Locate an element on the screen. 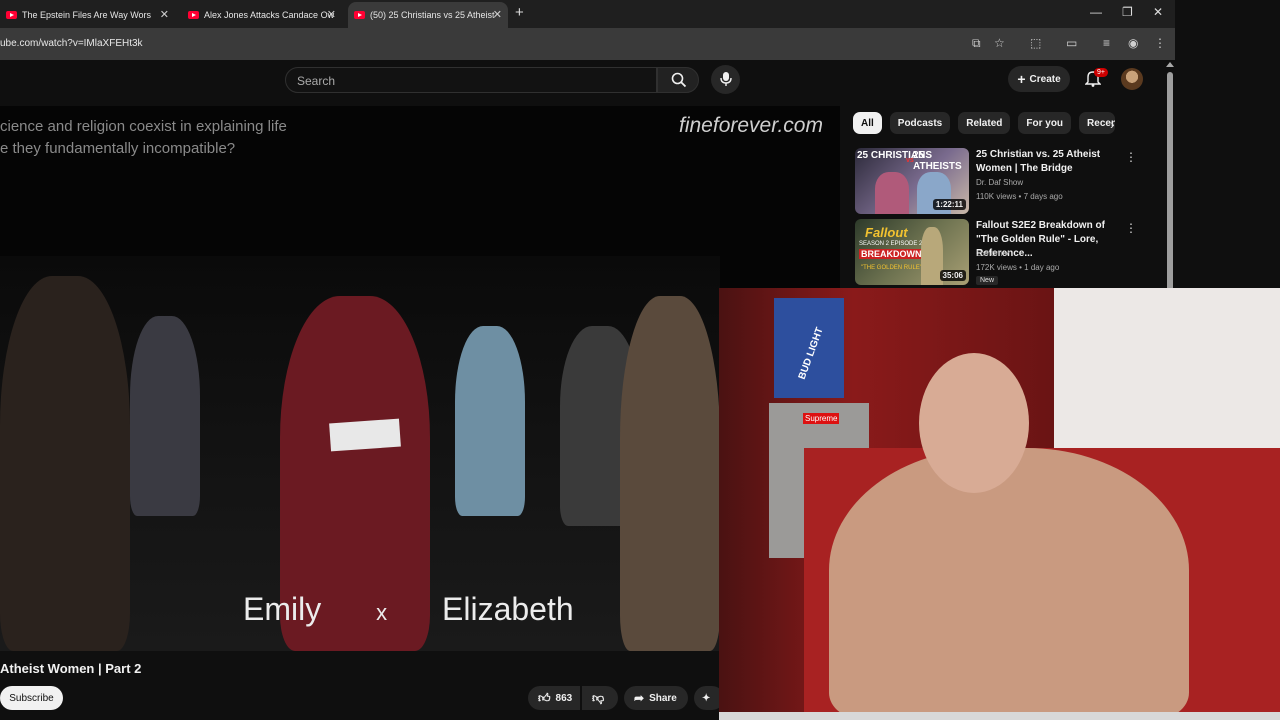 The height and width of the screenshot is (720, 1280). chip-related: Related is located at coordinates (984, 123).